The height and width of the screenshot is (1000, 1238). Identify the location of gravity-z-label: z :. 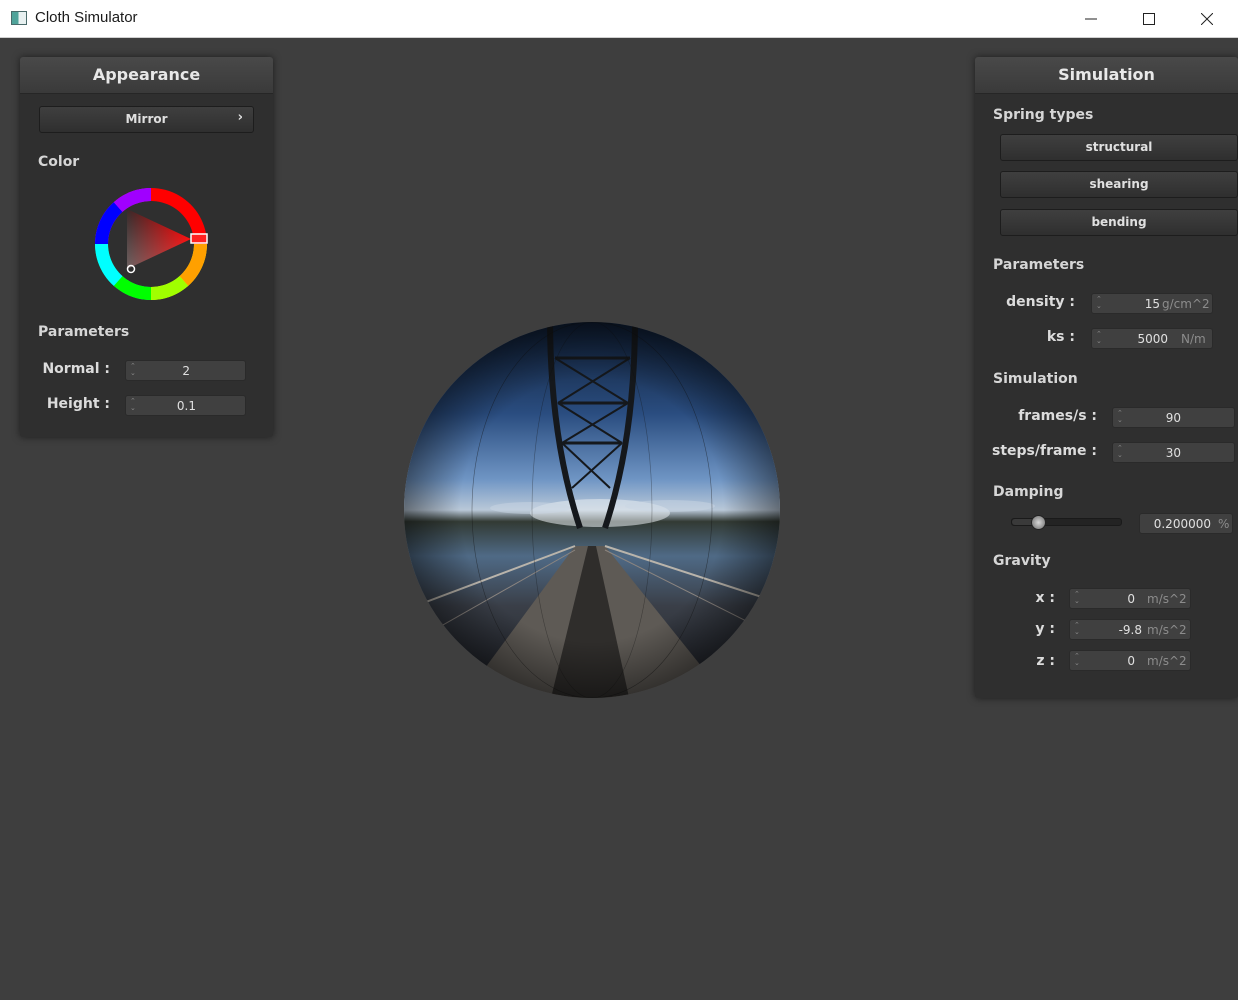
(1045, 661).